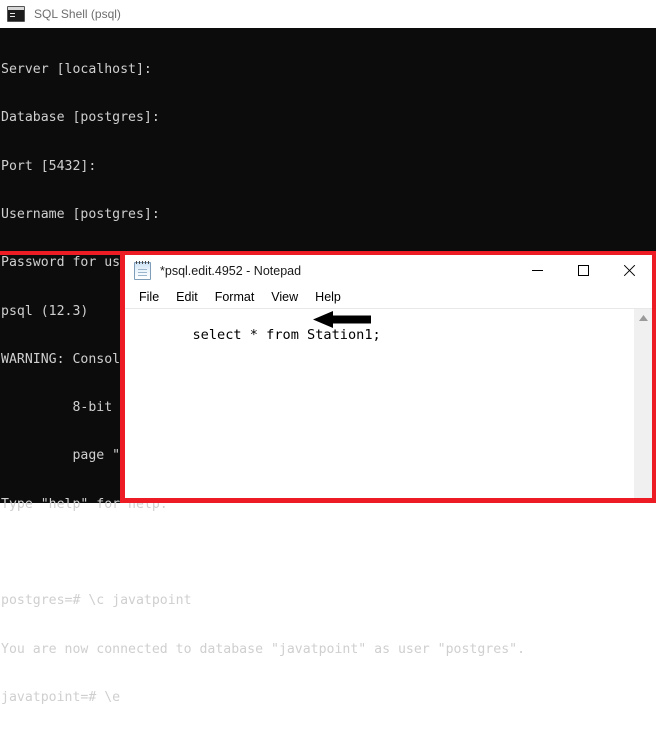 This screenshot has height=738, width=656. I want to click on menu-item-edit: Edit, so click(187, 297).